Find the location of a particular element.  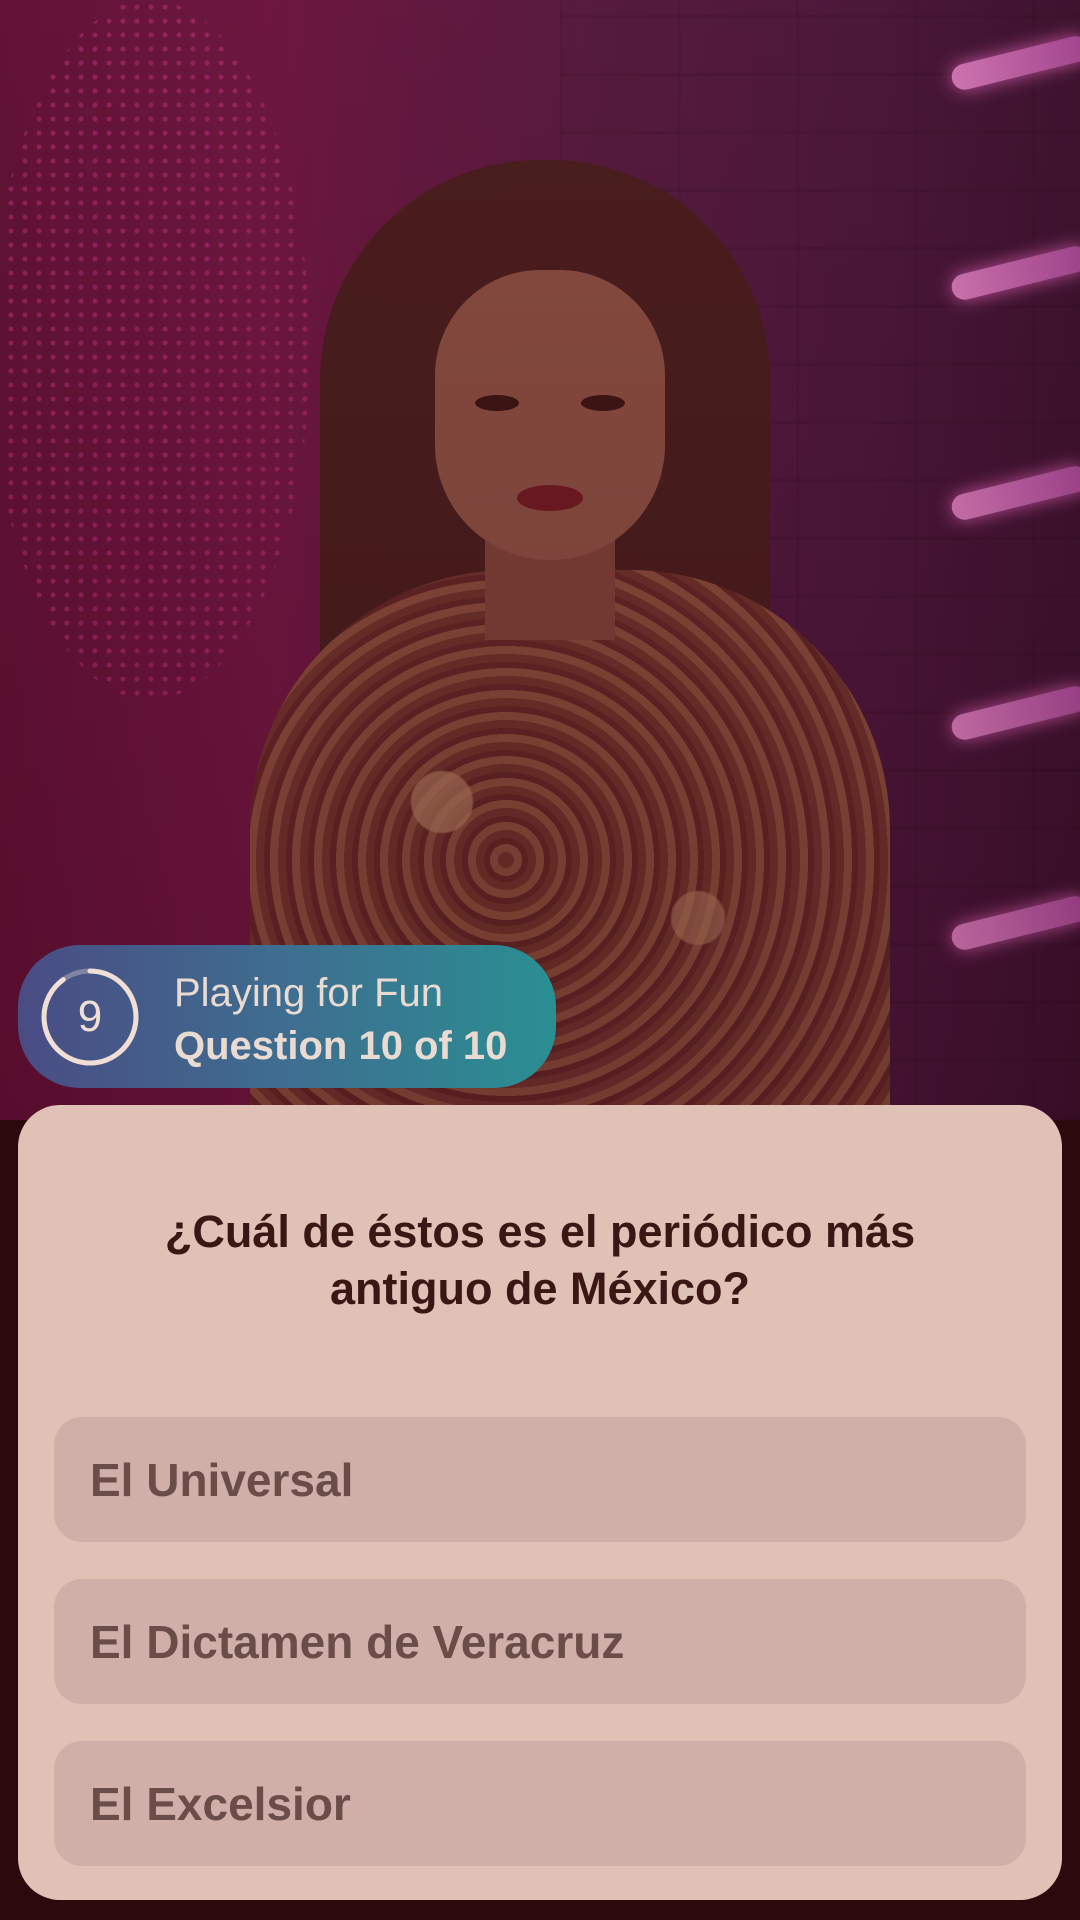

play-mode-label: Playing for Fun is located at coordinates (309, 993).